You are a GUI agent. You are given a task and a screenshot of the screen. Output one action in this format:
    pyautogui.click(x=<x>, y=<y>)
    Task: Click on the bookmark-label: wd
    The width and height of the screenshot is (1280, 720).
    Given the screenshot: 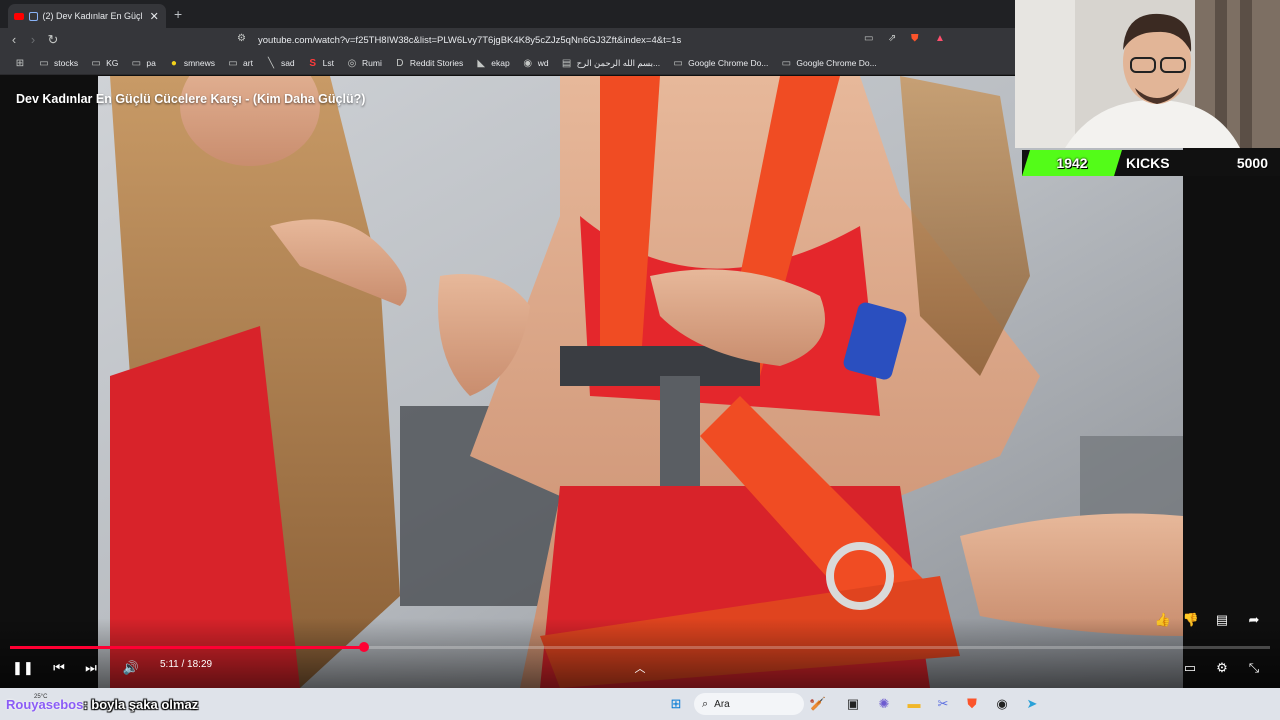 What is the action you would take?
    pyautogui.click(x=543, y=63)
    